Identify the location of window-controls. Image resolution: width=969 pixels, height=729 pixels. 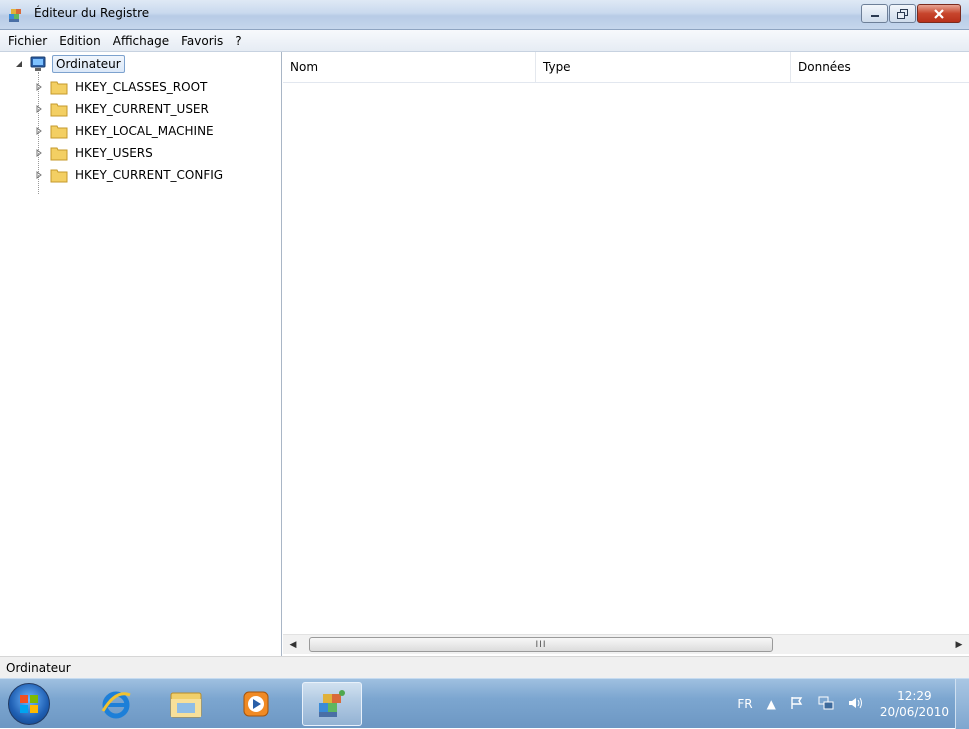
(910, 14).